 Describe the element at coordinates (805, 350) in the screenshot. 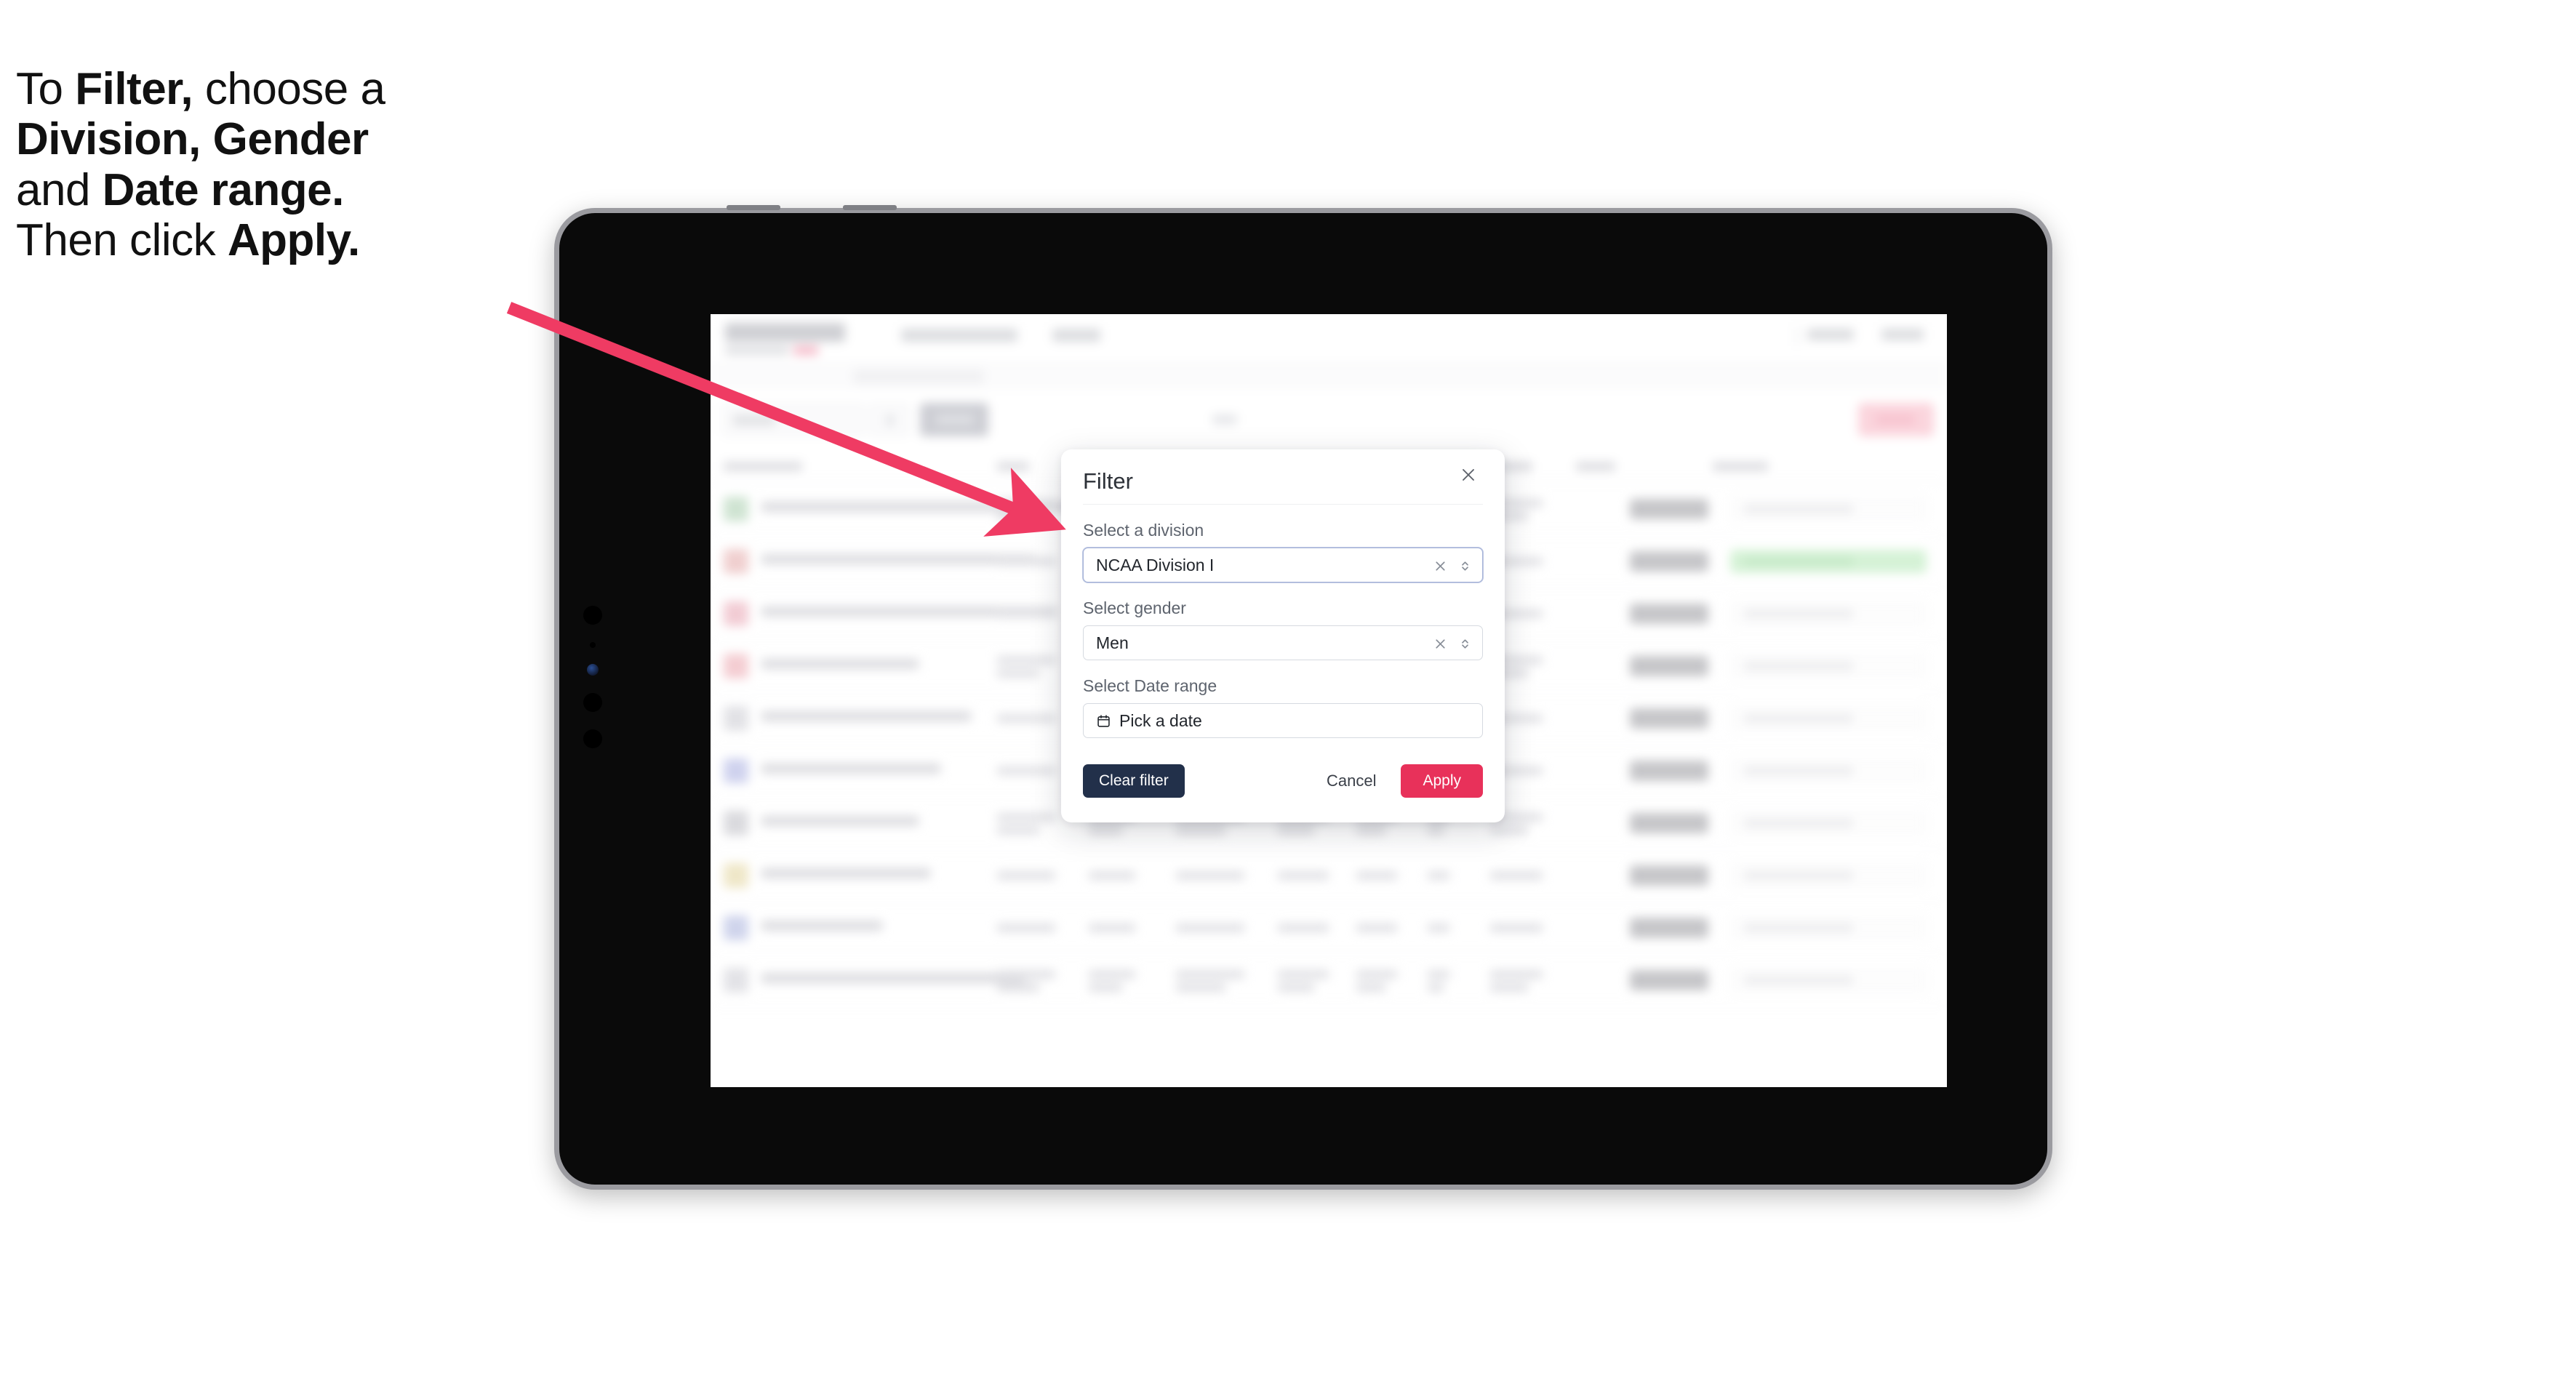

I see `app-logo-accent` at that location.